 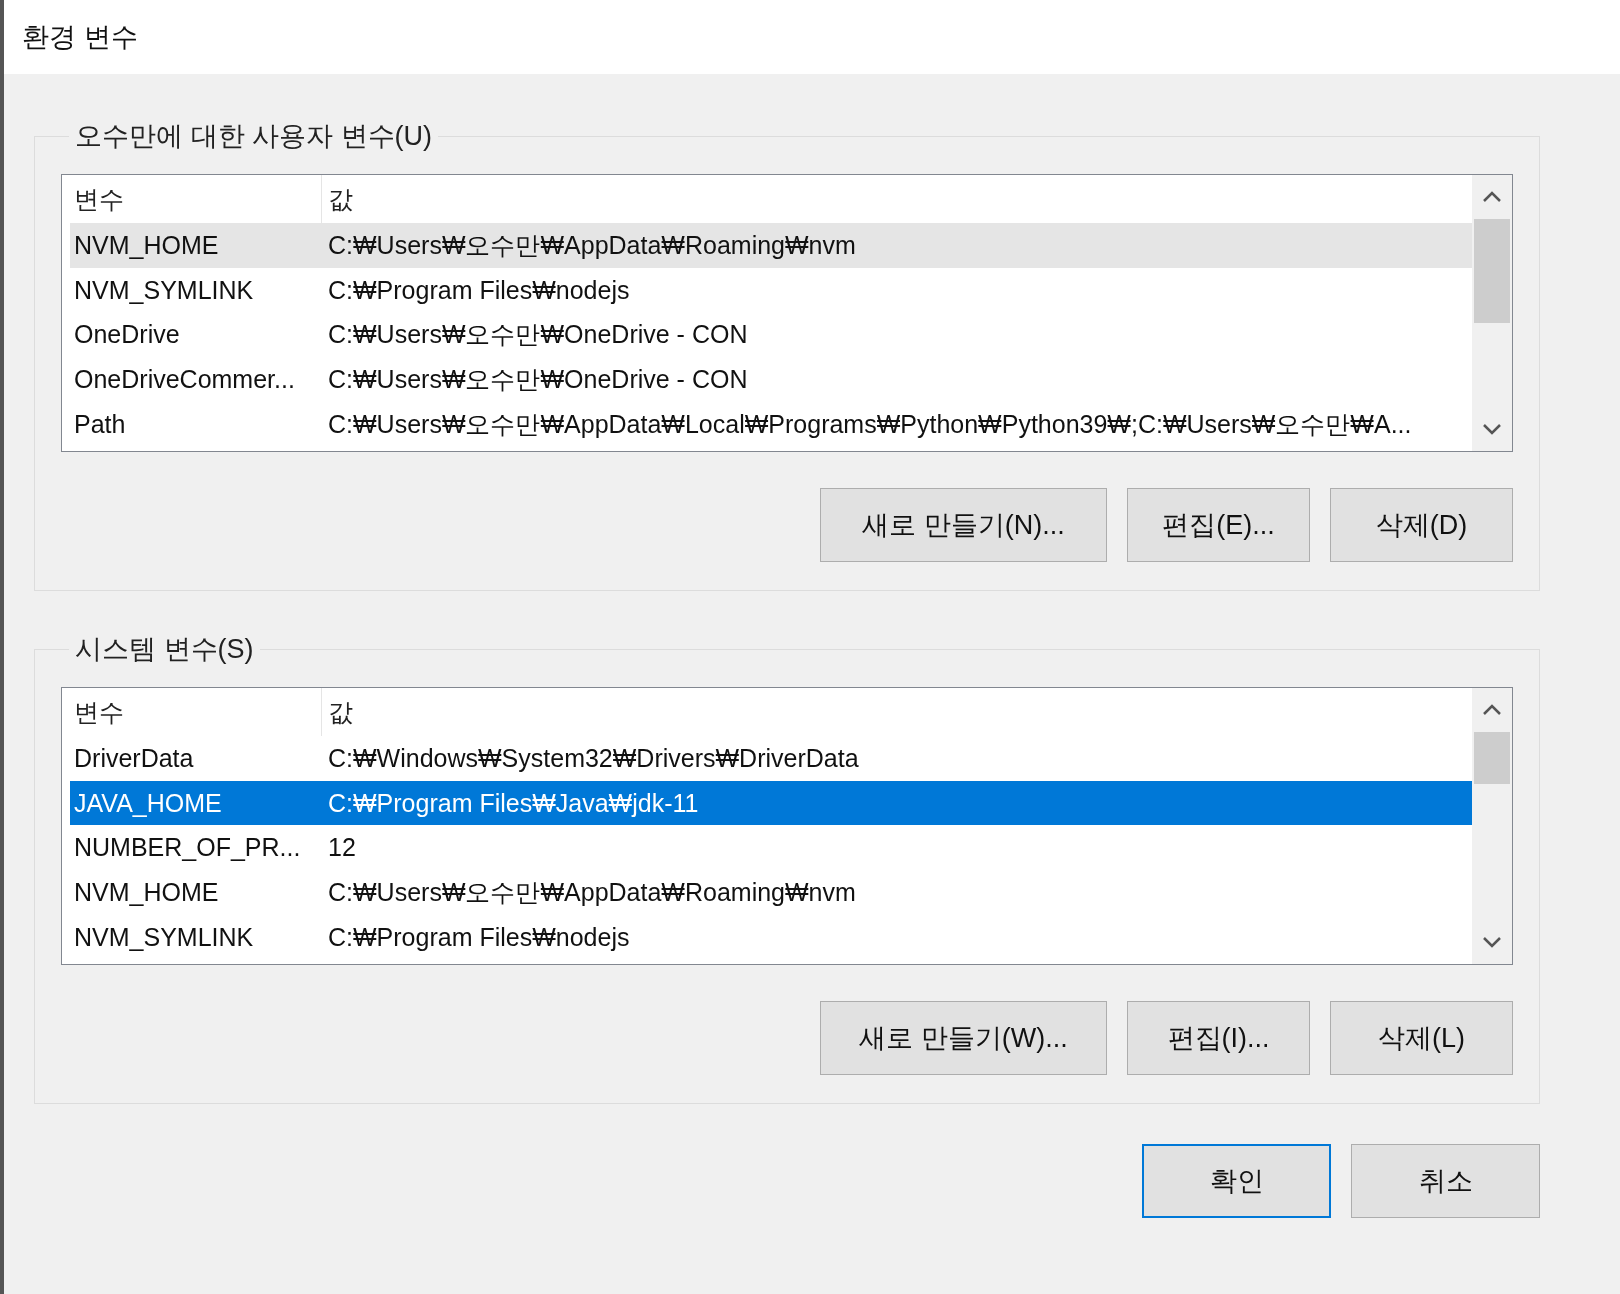 What do you see at coordinates (1236, 1181) in the screenshot?
I see `ok-button: 확인` at bounding box center [1236, 1181].